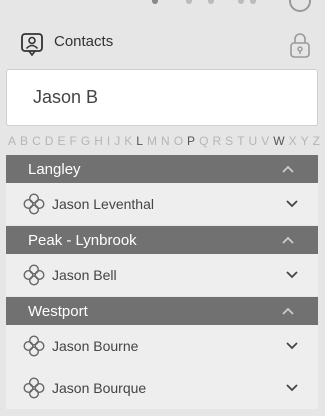 This screenshot has width=325, height=416. Describe the element at coordinates (32, 44) in the screenshot. I see `contacts-icon` at that location.